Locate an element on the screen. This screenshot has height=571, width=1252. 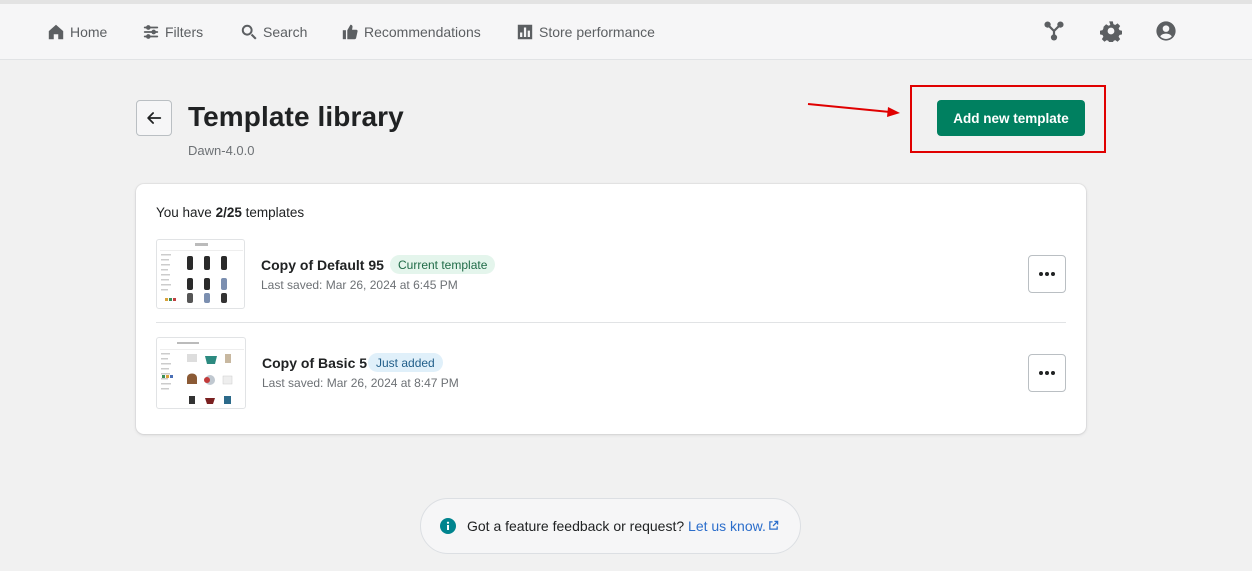
template-count-value: 2/25 is located at coordinates (228, 212).